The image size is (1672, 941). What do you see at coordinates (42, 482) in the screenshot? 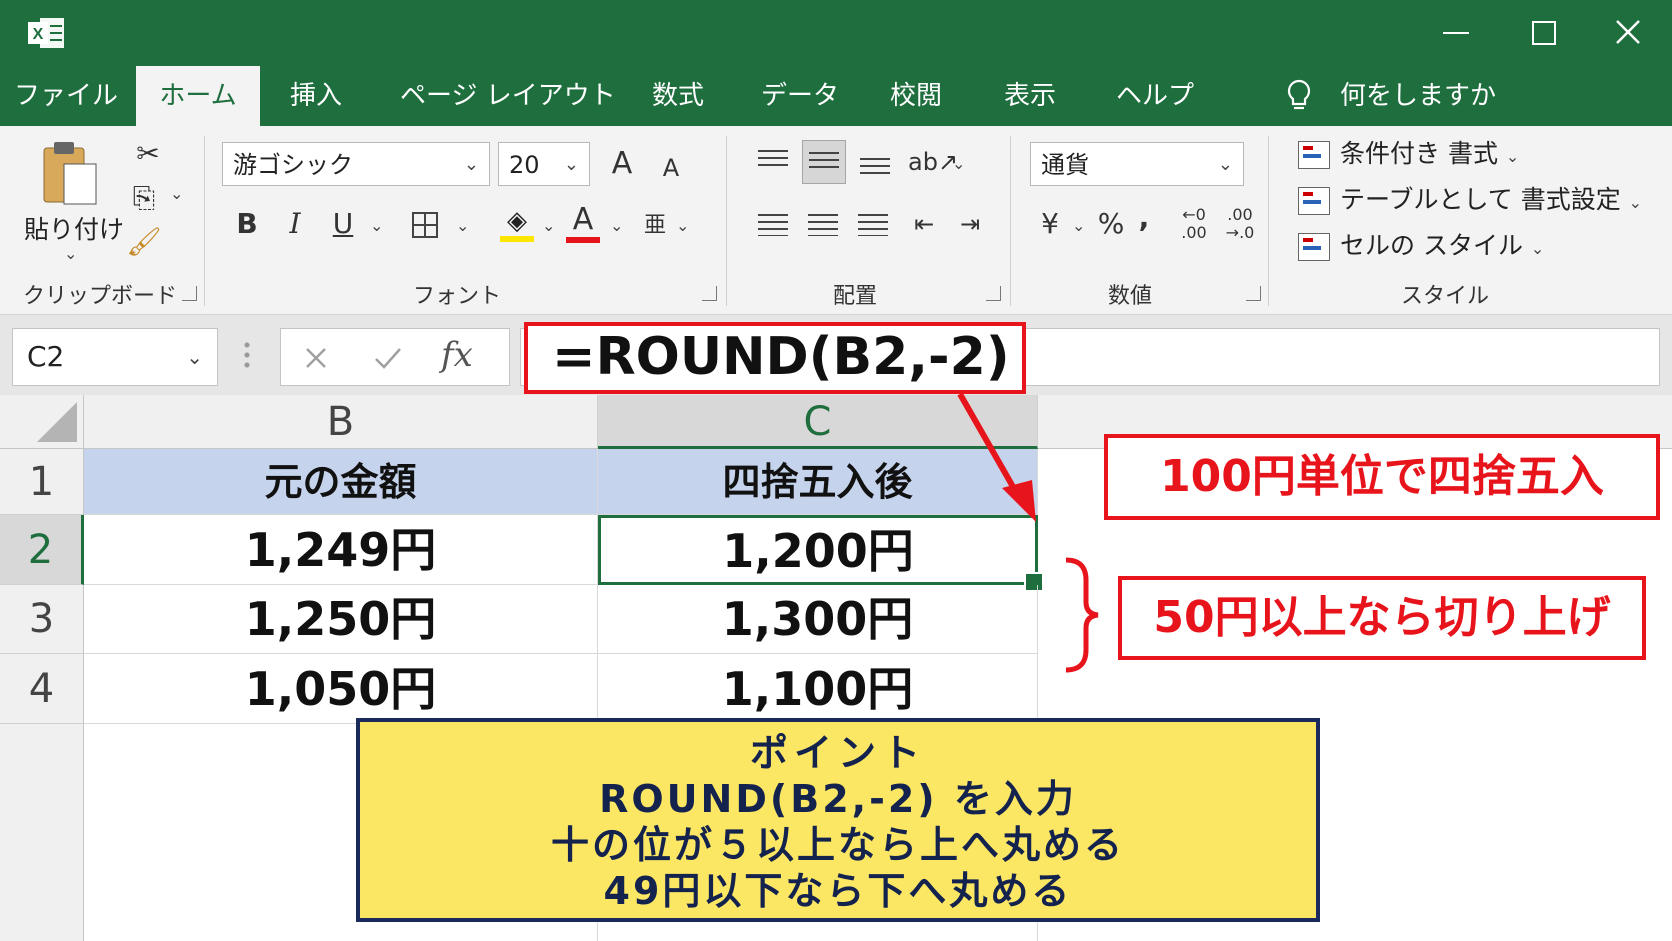
I see `row-header-1: 1` at bounding box center [42, 482].